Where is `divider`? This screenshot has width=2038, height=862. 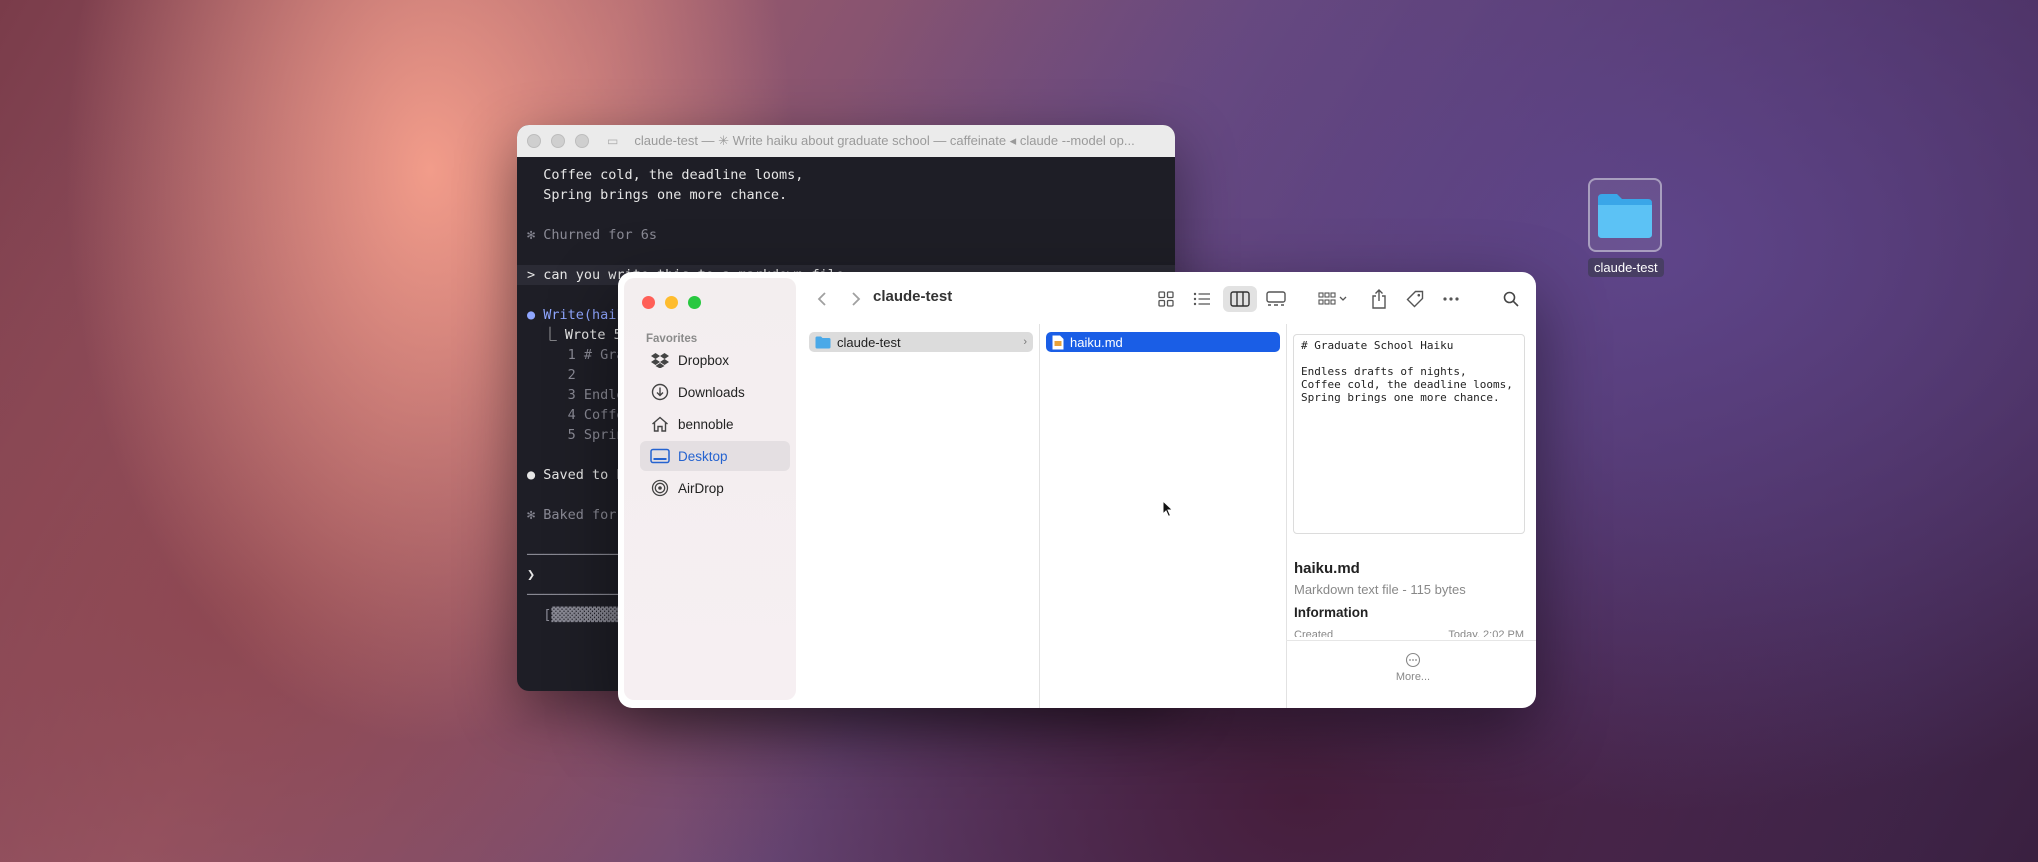 divider is located at coordinates (1411, 640).